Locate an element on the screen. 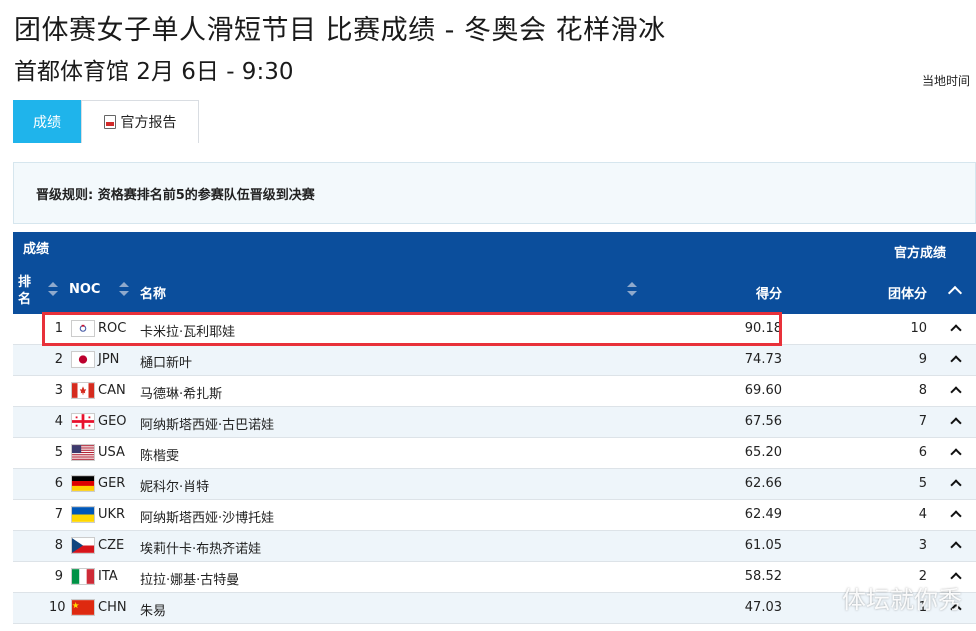  rank-cell: 2 is located at coordinates (58, 359).